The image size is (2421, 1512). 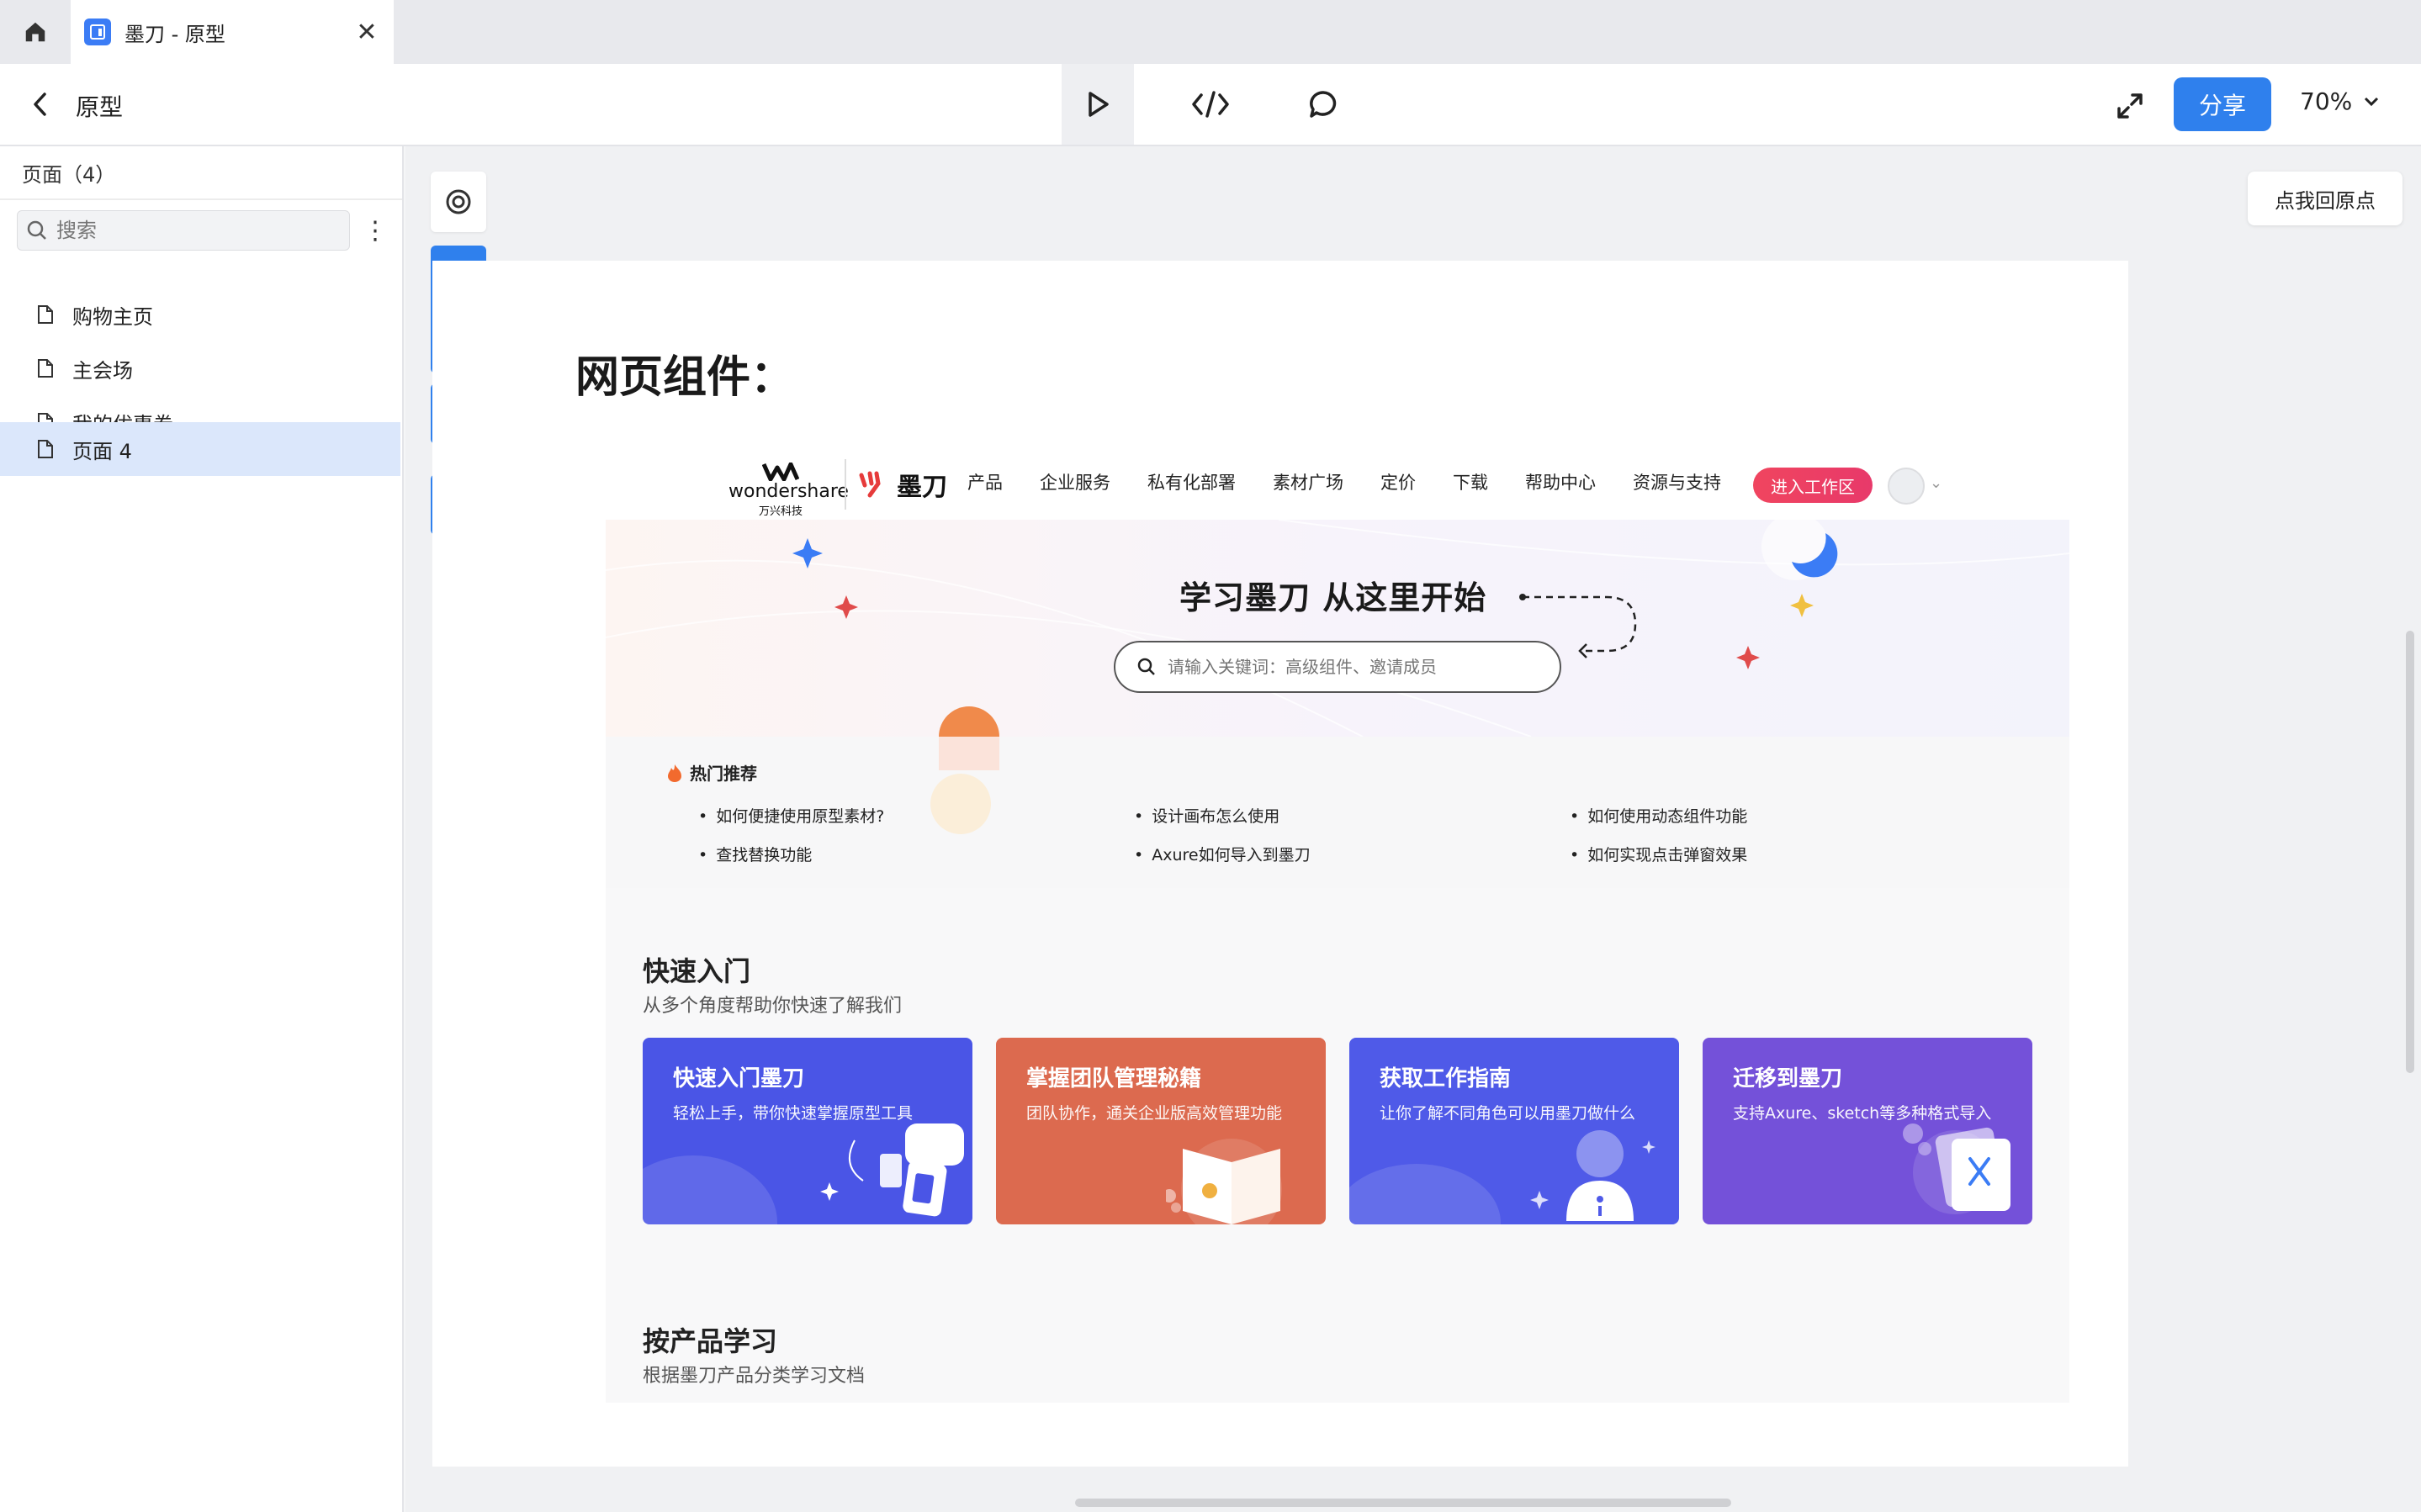 I want to click on hot-link: 如何使用动态组件功能, so click(x=1659, y=815).